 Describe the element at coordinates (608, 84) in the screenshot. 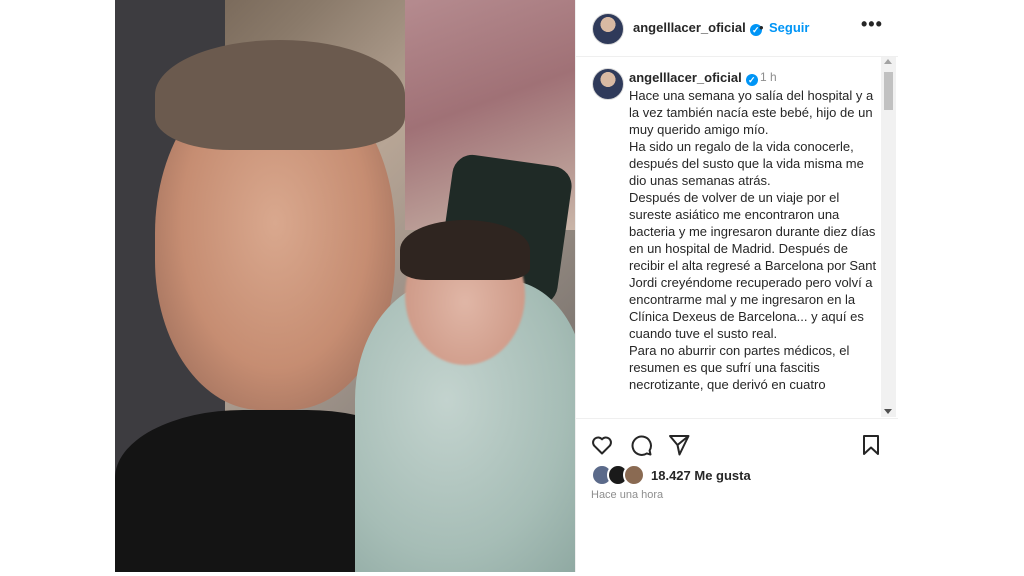

I see `caption-avatar` at that location.